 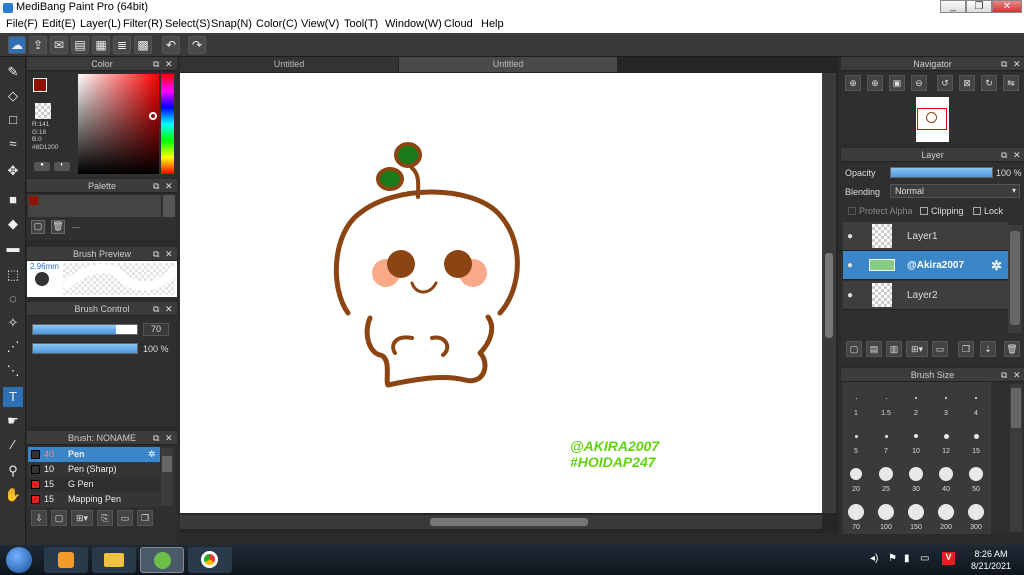 What do you see at coordinates (197, 45) in the screenshot?
I see `redo-icon: ↷` at bounding box center [197, 45].